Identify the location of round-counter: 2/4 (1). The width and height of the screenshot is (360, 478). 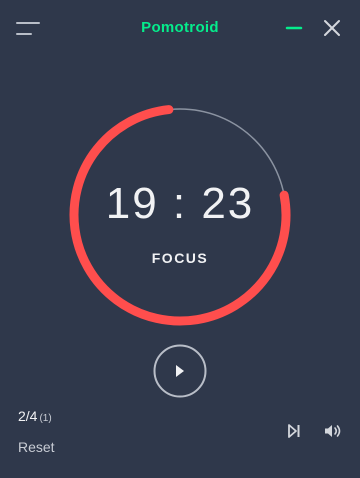
(35, 416).